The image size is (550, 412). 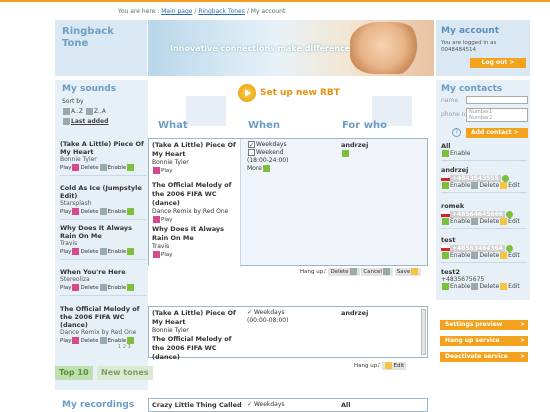 What do you see at coordinates (345, 153) in the screenshot?
I see `add-icon` at bounding box center [345, 153].